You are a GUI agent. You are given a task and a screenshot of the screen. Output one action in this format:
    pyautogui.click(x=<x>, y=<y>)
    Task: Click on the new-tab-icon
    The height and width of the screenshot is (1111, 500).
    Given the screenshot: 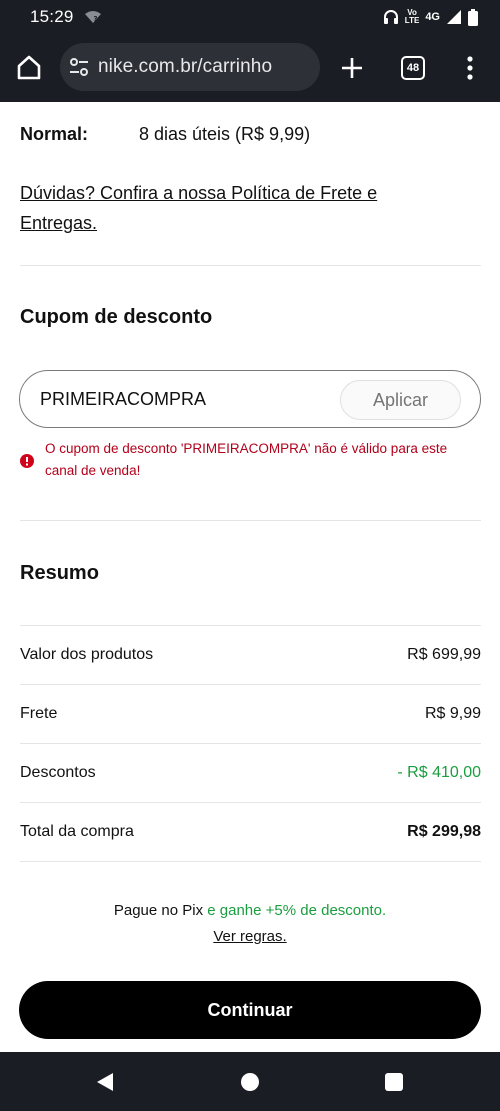 What is the action you would take?
    pyautogui.click(x=352, y=68)
    